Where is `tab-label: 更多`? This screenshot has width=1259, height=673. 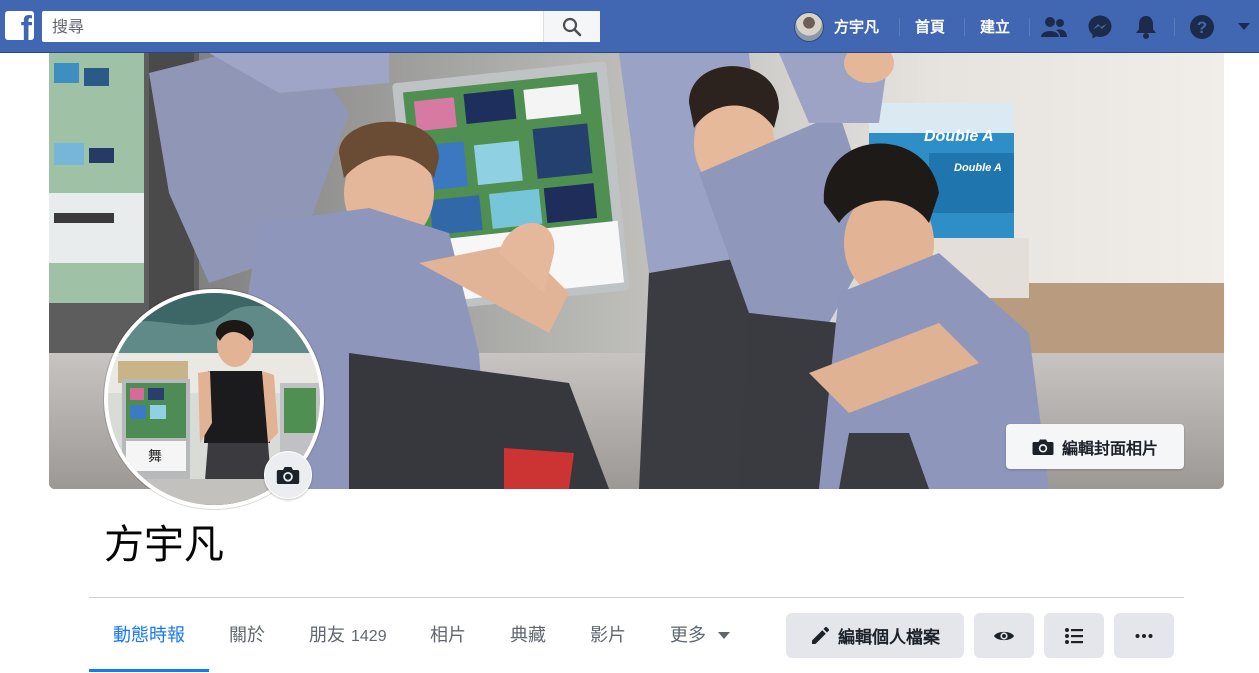 tab-label: 更多 is located at coordinates (688, 635).